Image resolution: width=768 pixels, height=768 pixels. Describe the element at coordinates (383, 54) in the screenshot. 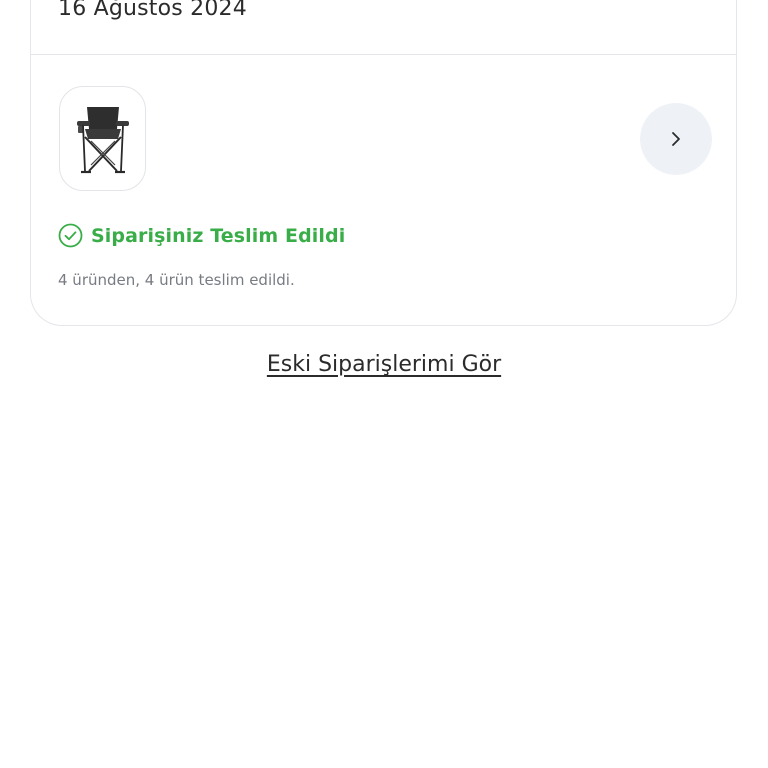

I see `card-divider` at that location.